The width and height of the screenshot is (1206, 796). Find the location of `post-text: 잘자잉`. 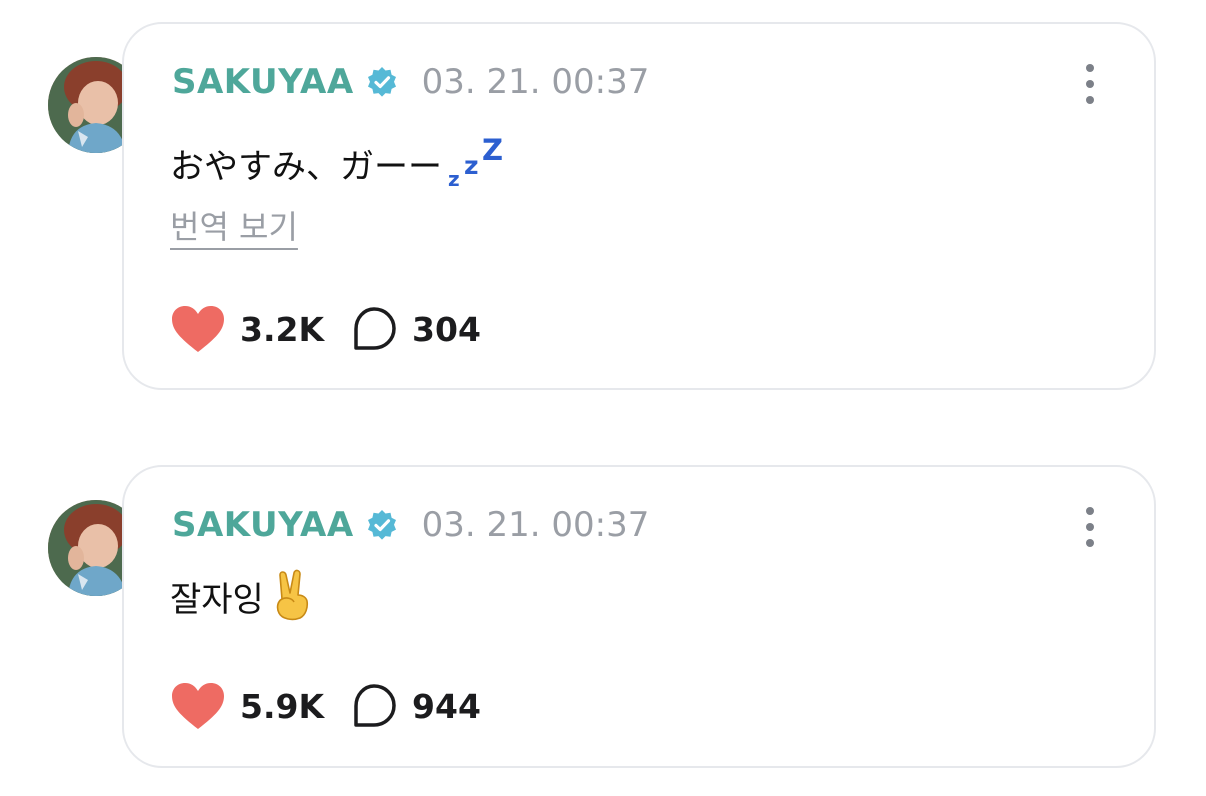

post-text: 잘자잉 is located at coordinates (217, 600).